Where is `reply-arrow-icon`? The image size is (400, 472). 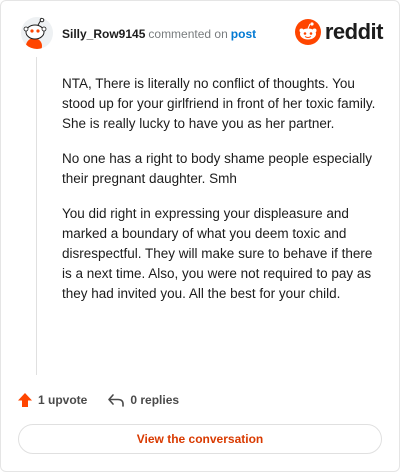
reply-arrow-icon is located at coordinates (116, 400).